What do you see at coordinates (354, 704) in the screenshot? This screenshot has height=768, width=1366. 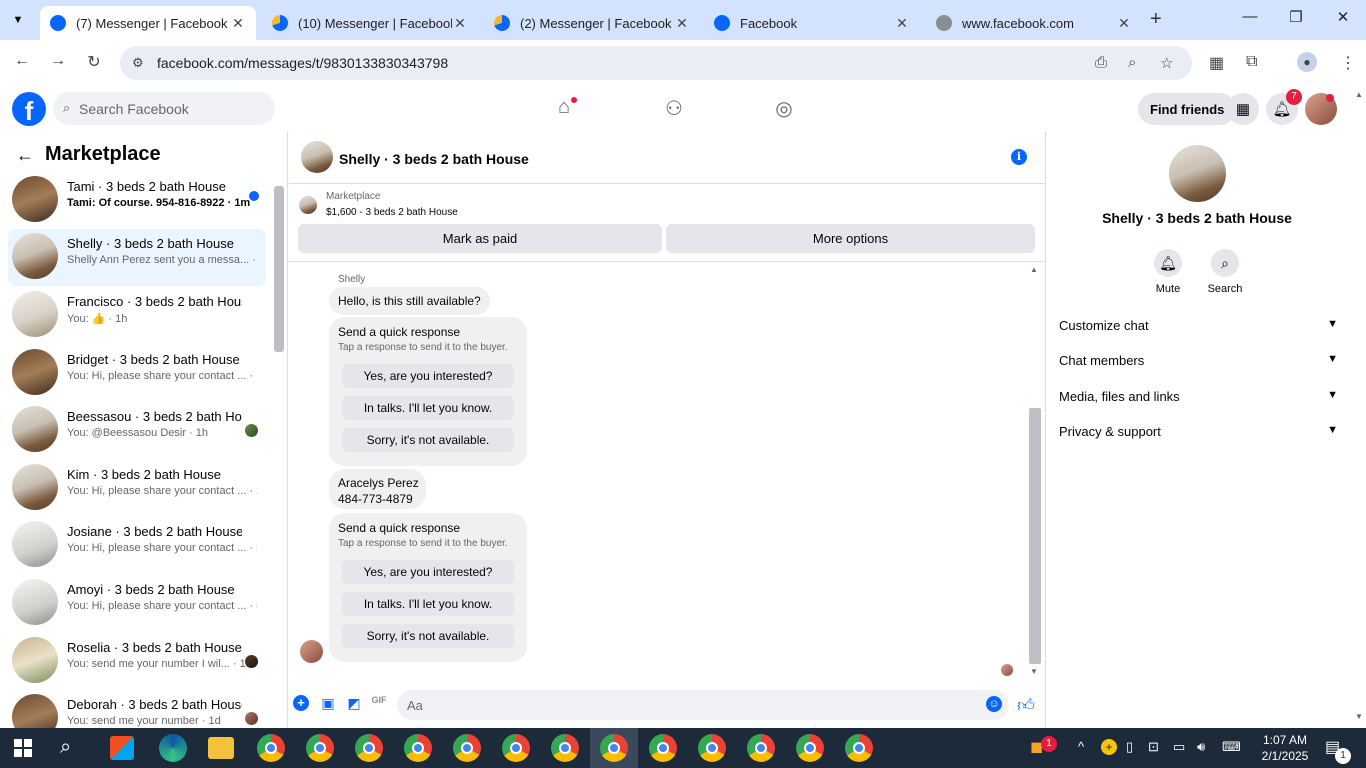 I see `sticker-icon: ◩` at bounding box center [354, 704].